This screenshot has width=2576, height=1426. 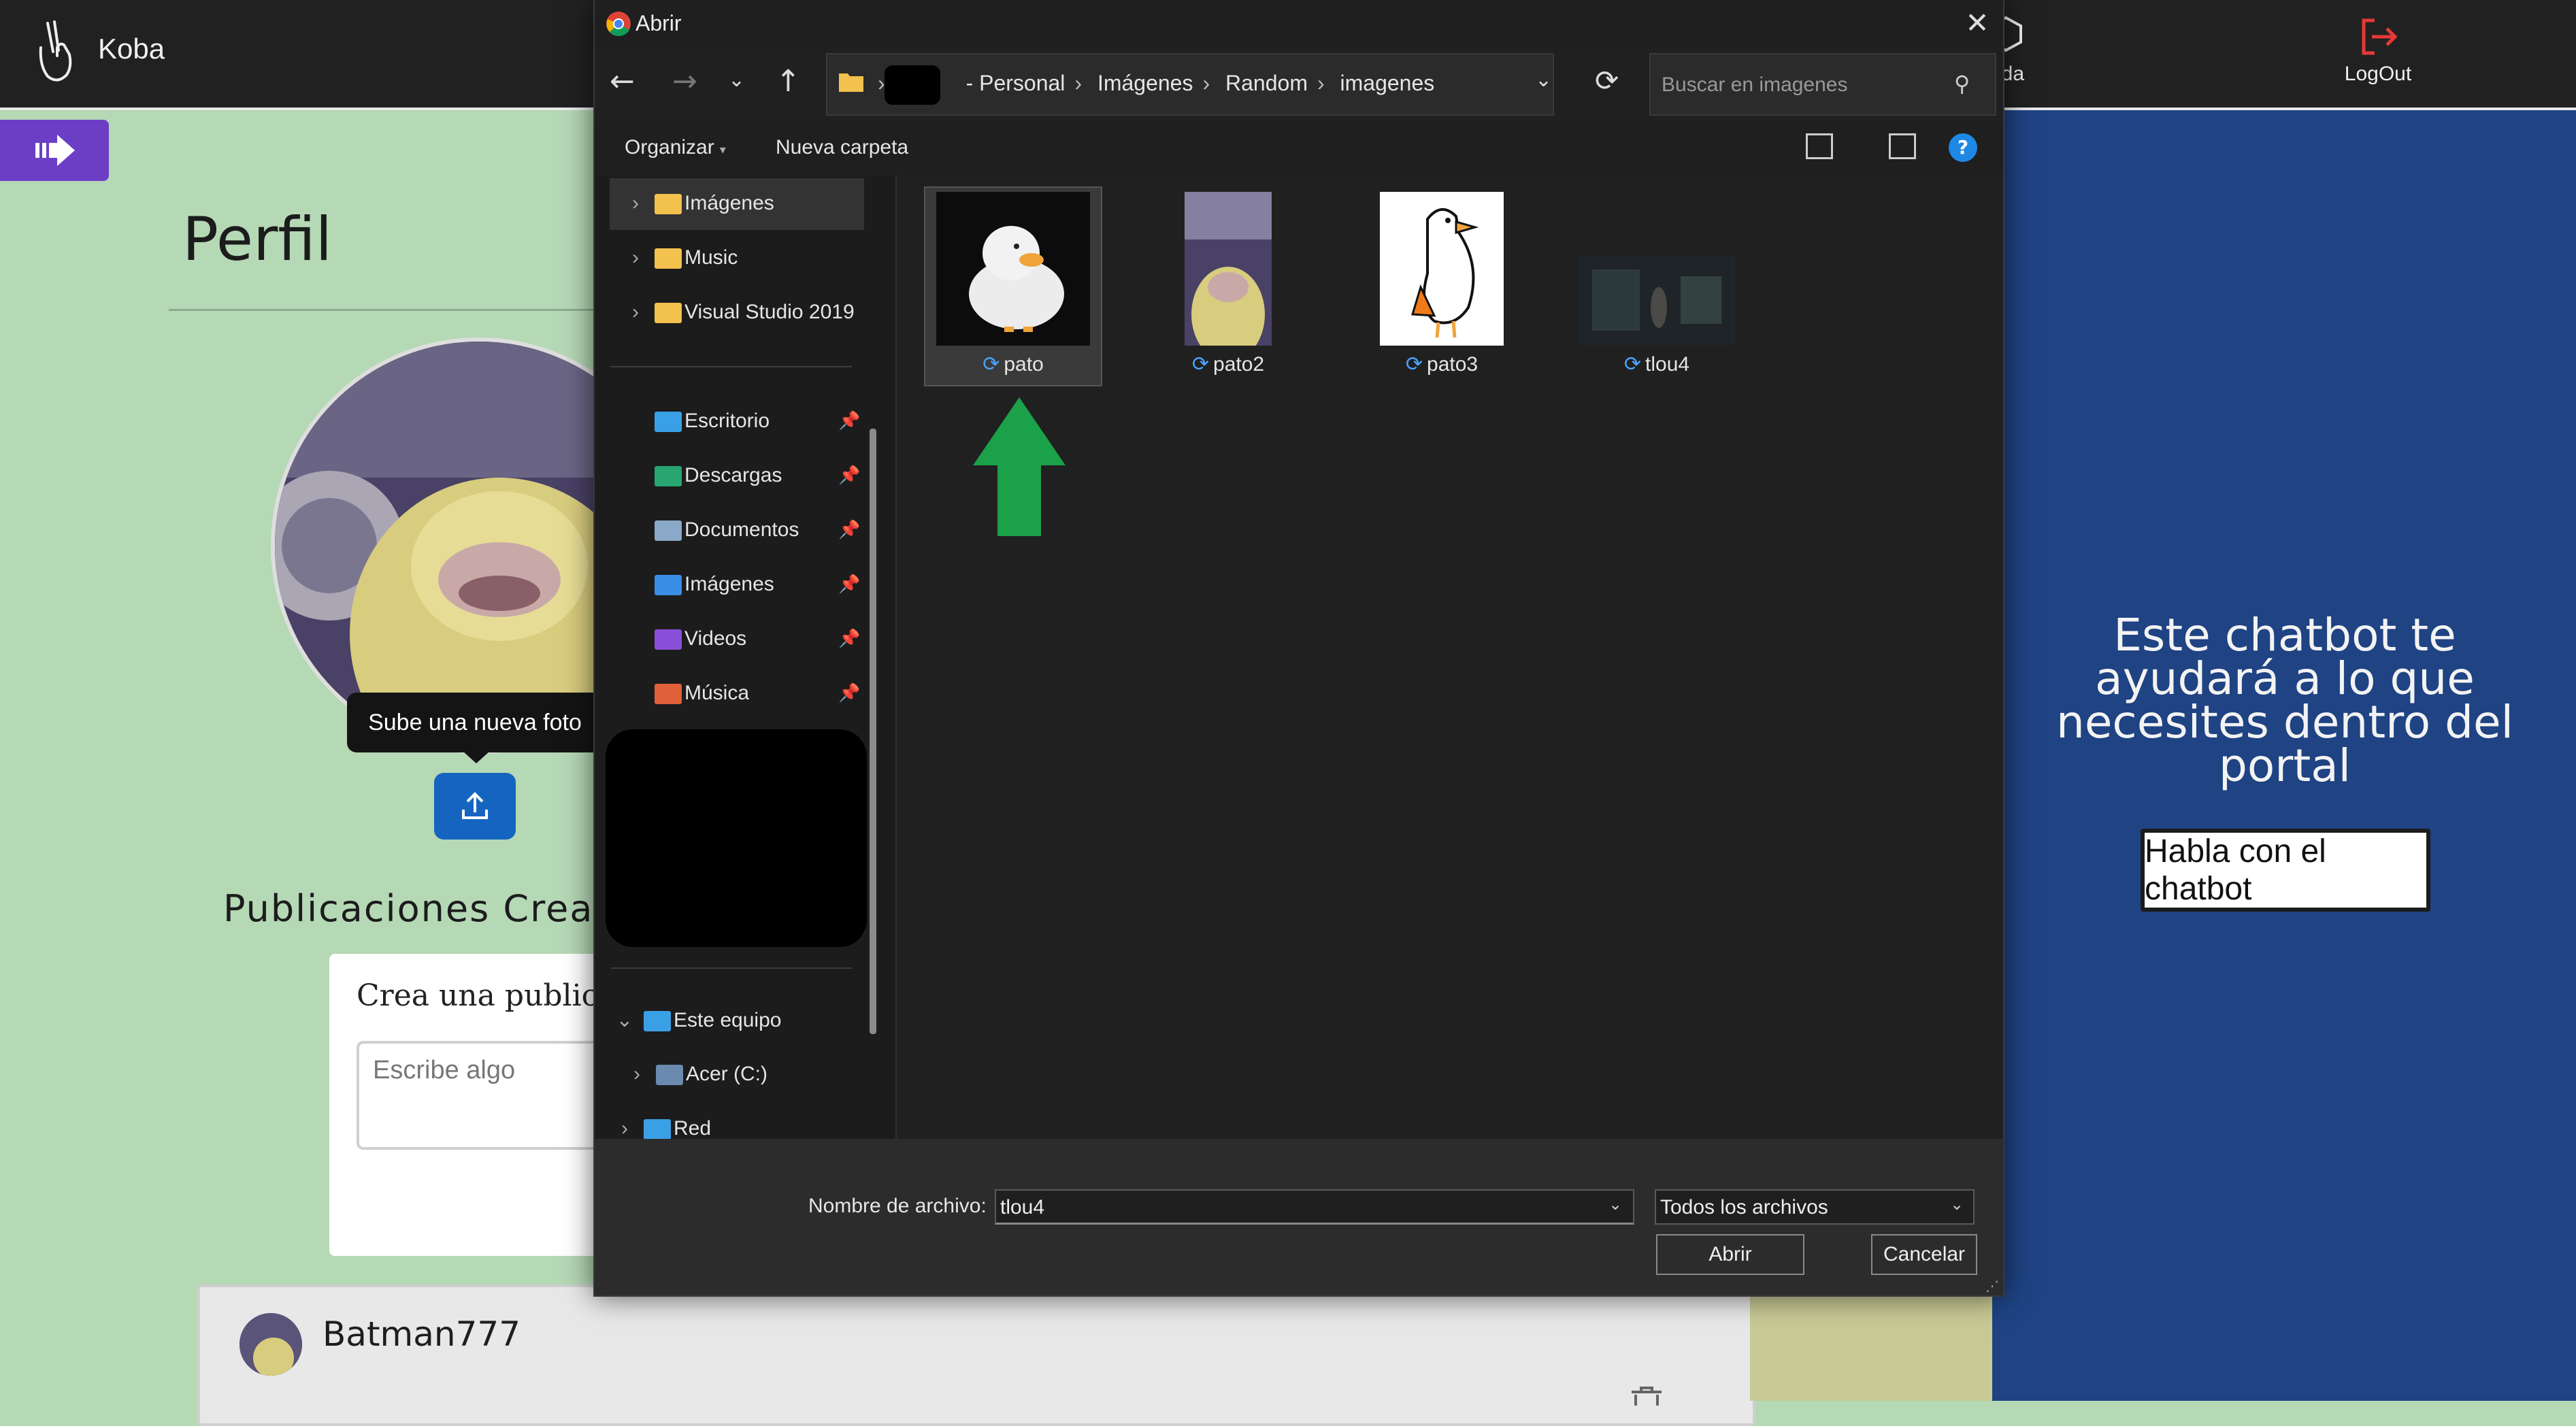 I want to click on nav-item-music-folder: › Music, so click(x=677, y=257).